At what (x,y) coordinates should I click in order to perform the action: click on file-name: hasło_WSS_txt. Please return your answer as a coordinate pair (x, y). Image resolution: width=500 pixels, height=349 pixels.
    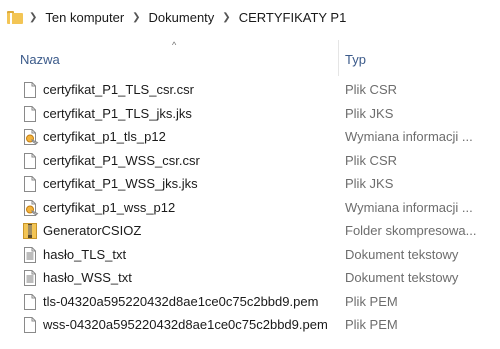
    Looking at the image, I should click on (87, 277).